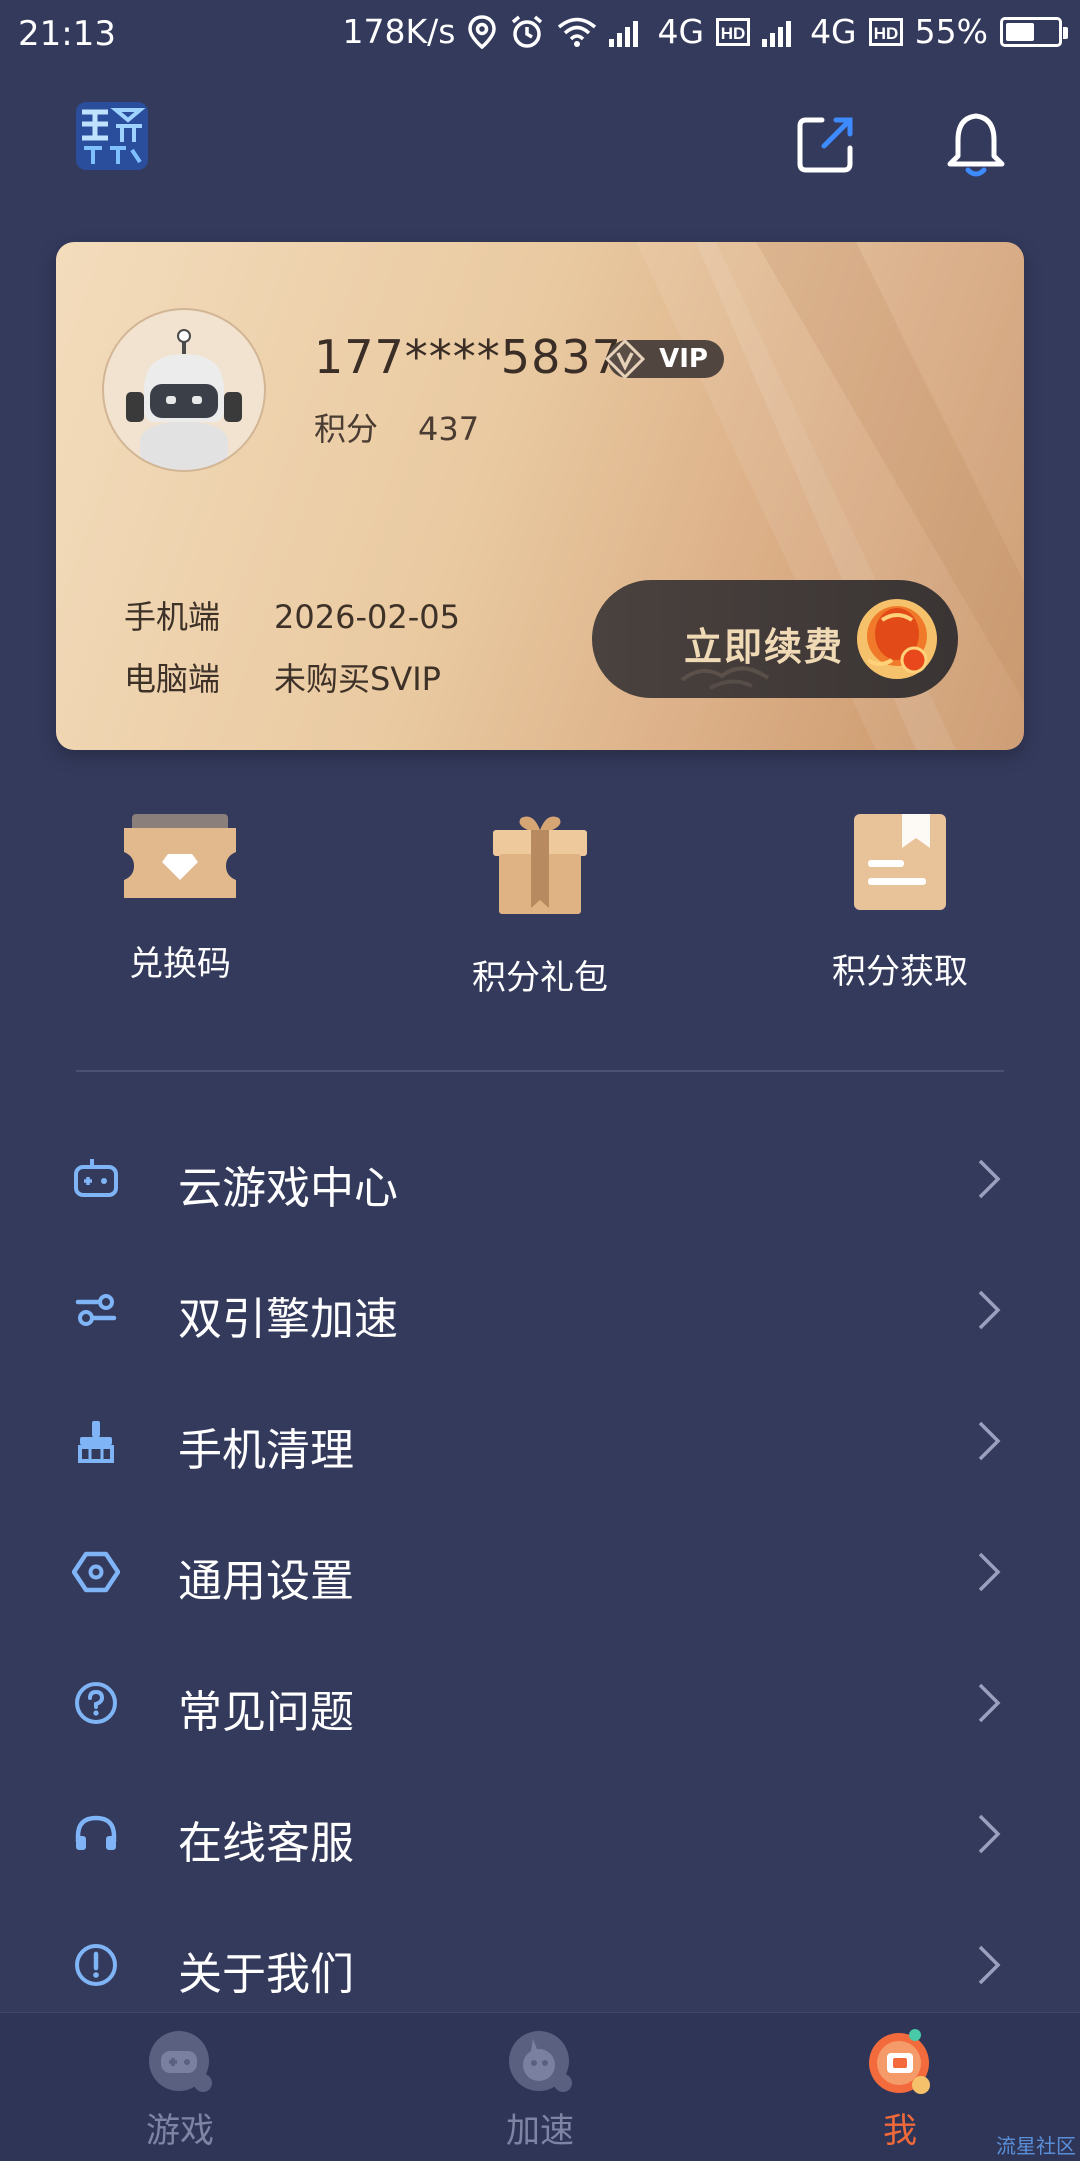 The width and height of the screenshot is (1080, 2161). I want to click on nav-label: 加速, so click(540, 2131).